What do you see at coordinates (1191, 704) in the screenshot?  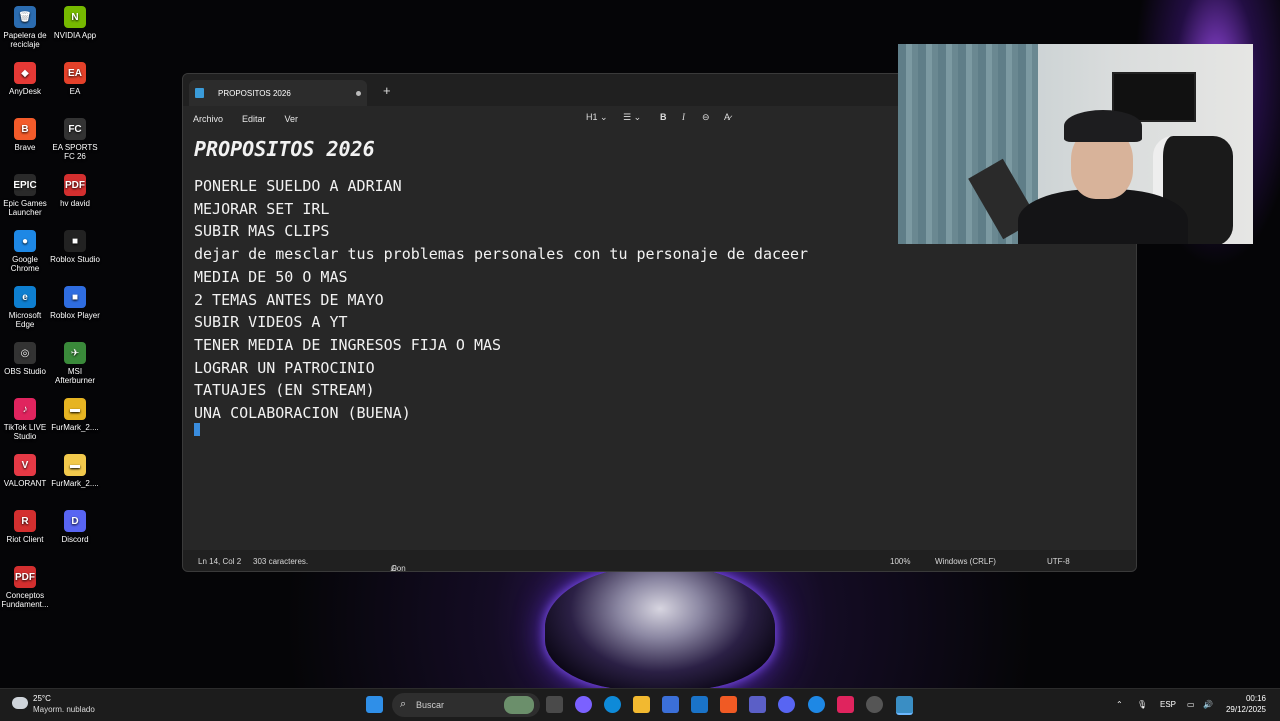 I see `network-icon: ▭` at bounding box center [1191, 704].